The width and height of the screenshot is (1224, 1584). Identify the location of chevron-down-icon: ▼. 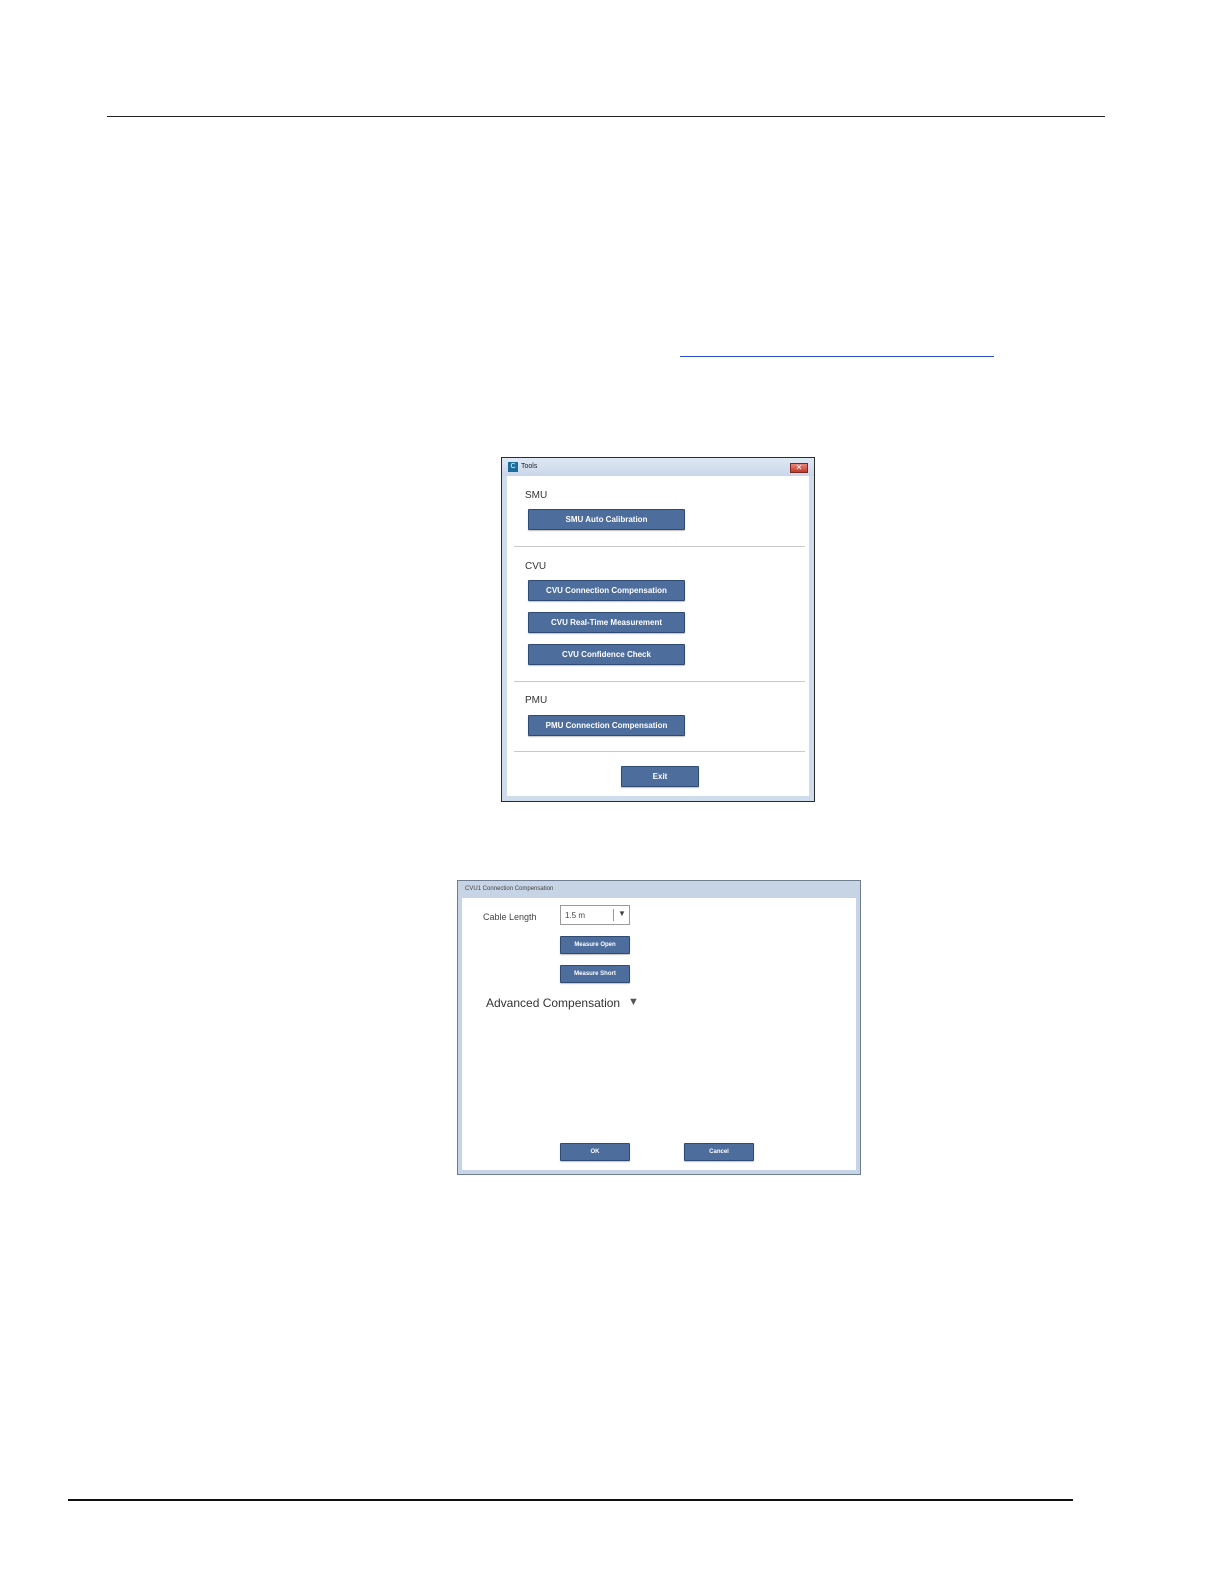
(622, 913).